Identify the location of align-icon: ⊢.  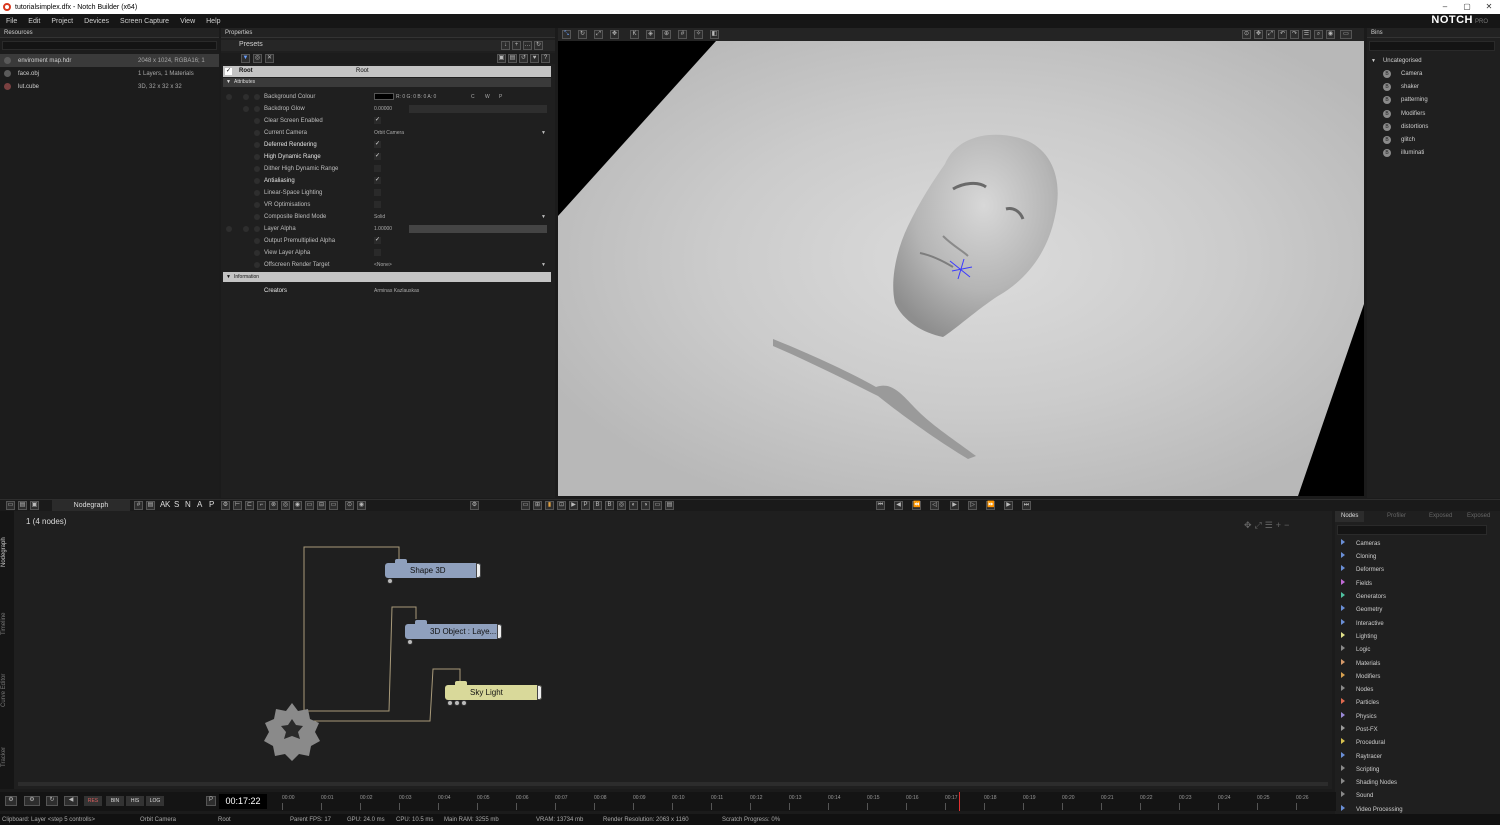
(237, 505).